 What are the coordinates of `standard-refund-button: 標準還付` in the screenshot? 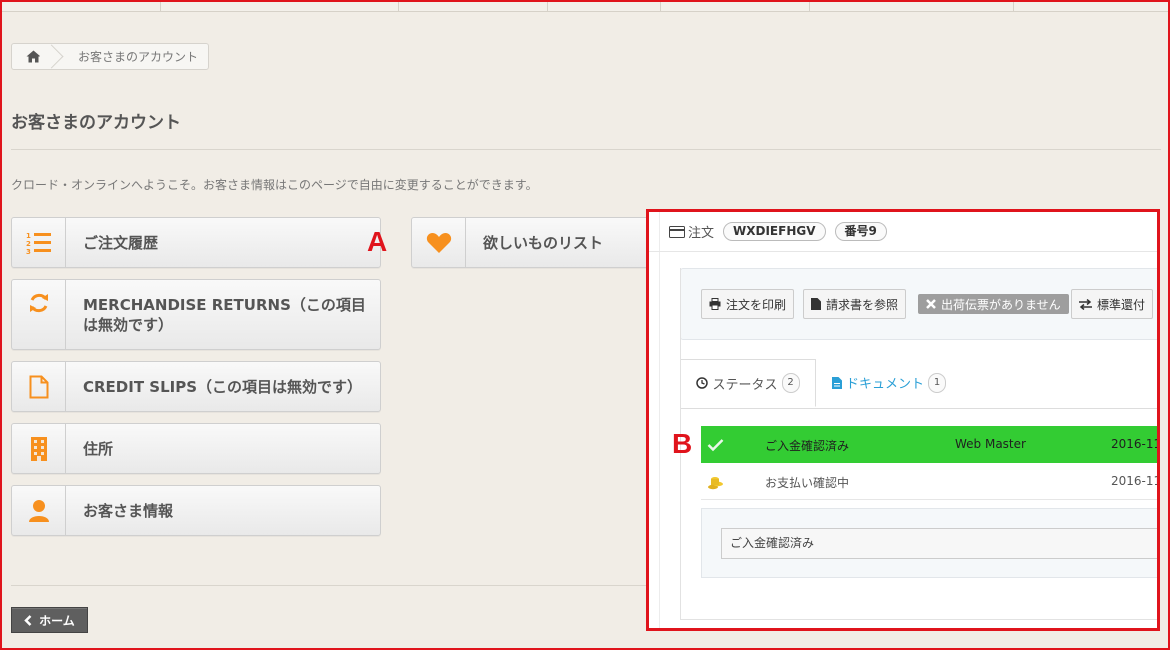 It's located at (1112, 304).